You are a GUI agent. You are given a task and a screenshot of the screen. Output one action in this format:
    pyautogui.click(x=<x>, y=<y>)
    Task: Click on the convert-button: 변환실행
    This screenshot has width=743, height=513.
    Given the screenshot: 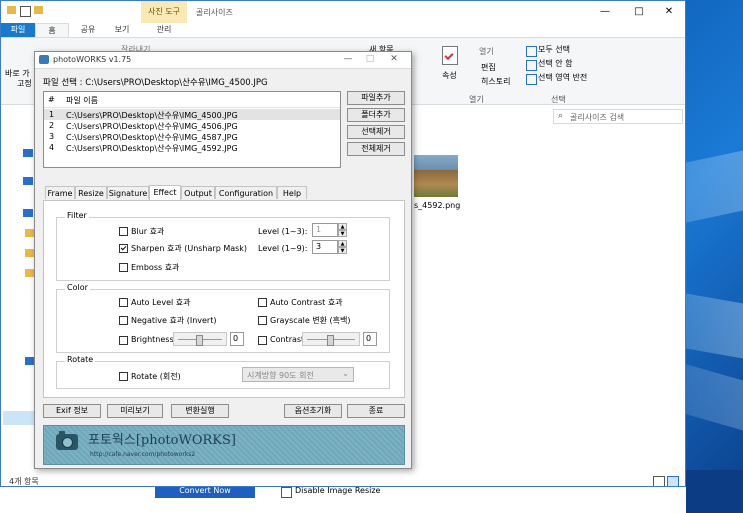 What is the action you would take?
    pyautogui.click(x=200, y=411)
    